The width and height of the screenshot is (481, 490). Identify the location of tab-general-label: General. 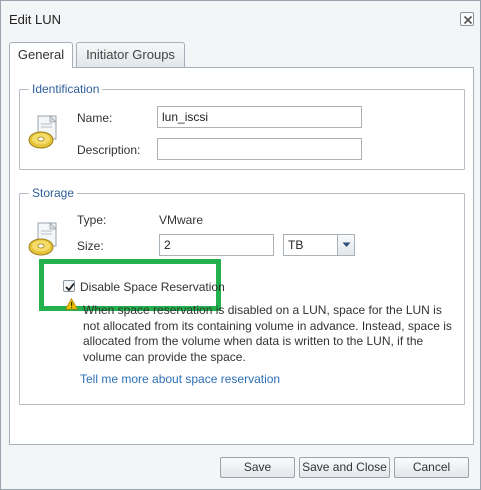
(41, 54).